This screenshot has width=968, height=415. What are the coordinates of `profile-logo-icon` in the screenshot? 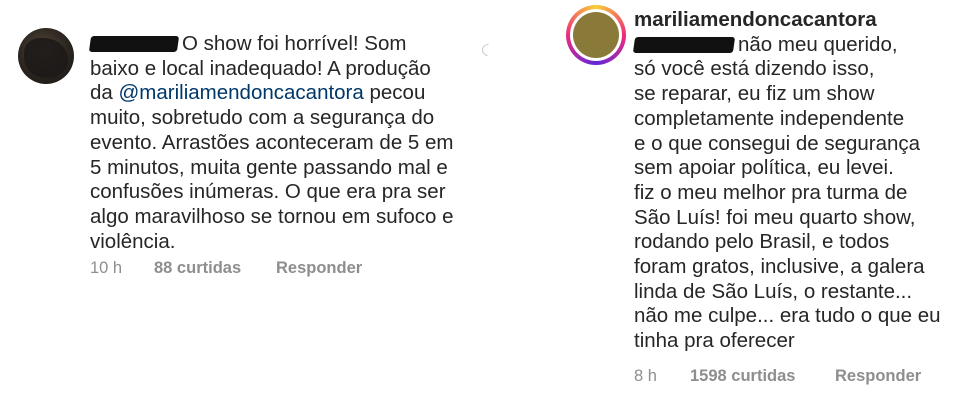 It's located at (596, 35).